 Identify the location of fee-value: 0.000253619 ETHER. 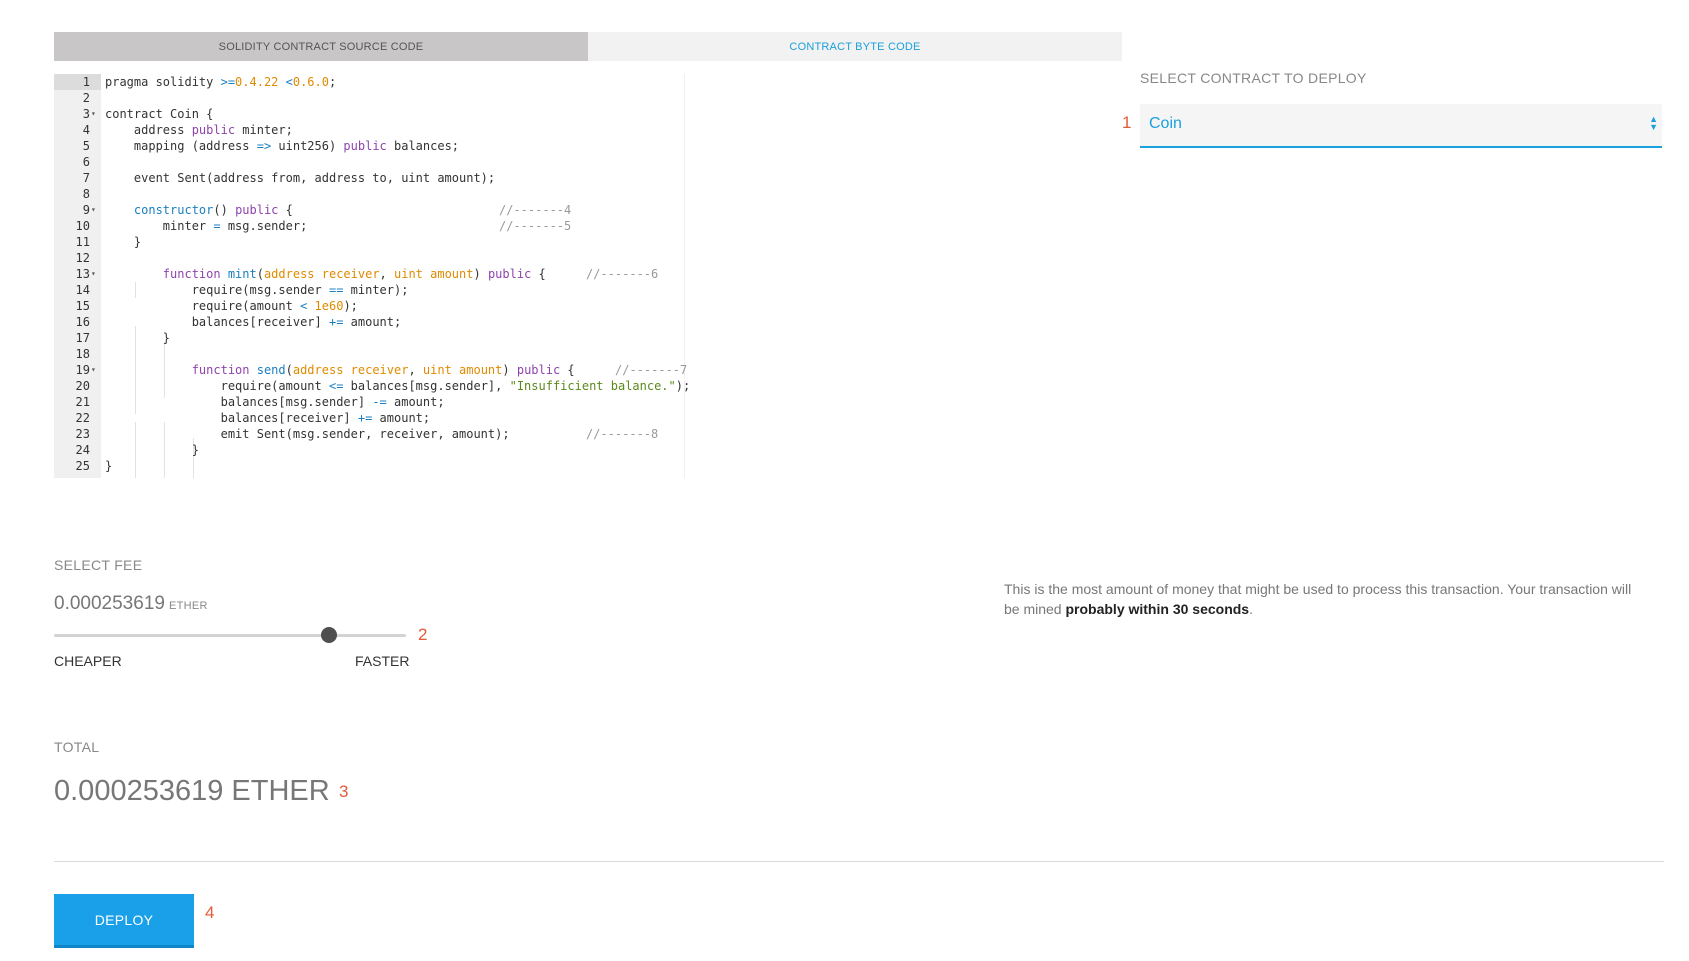
(131, 604).